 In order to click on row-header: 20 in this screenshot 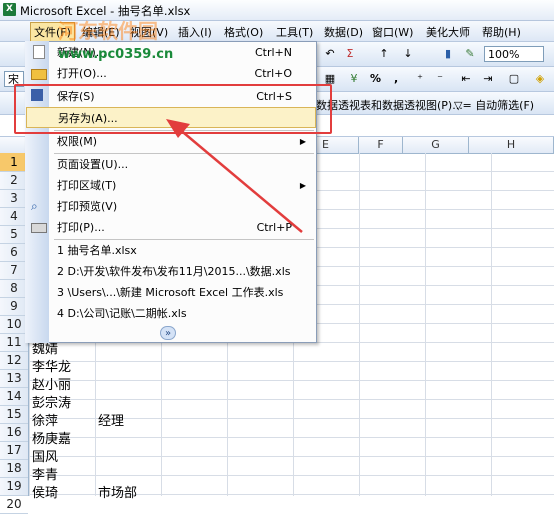, I will do `click(14, 504)`.